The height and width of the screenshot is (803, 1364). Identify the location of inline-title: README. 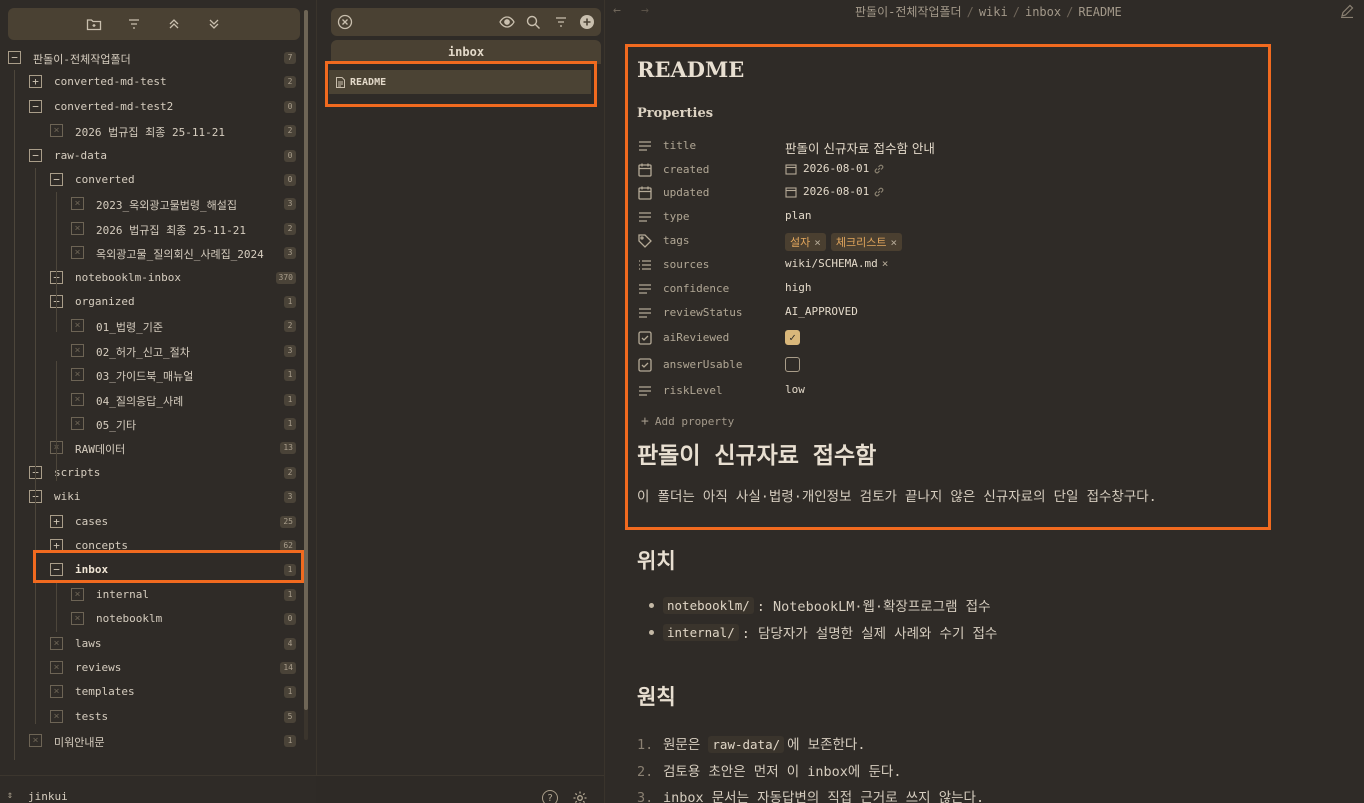
(690, 69).